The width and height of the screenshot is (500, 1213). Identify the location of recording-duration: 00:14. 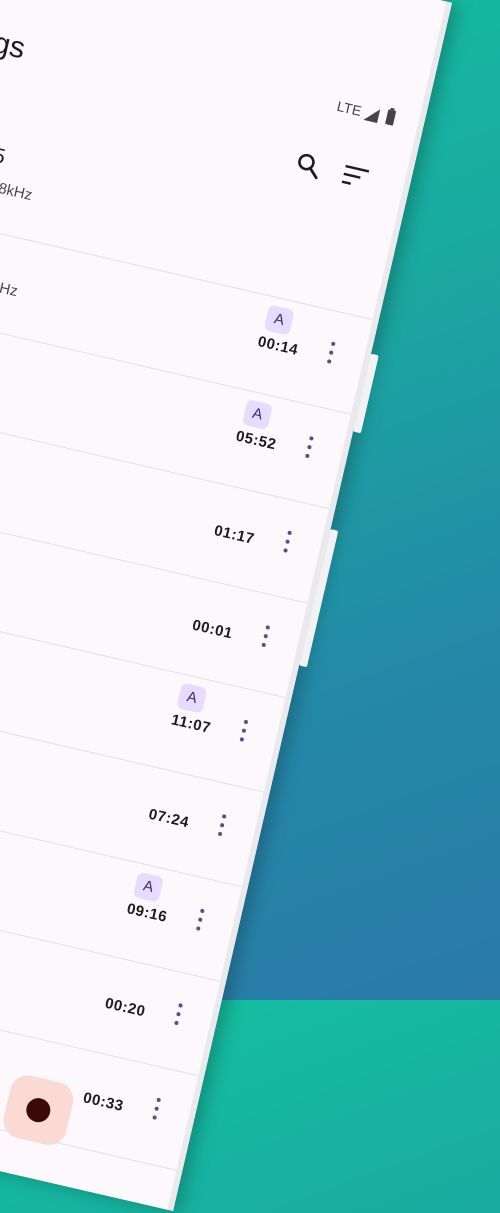
(278, 346).